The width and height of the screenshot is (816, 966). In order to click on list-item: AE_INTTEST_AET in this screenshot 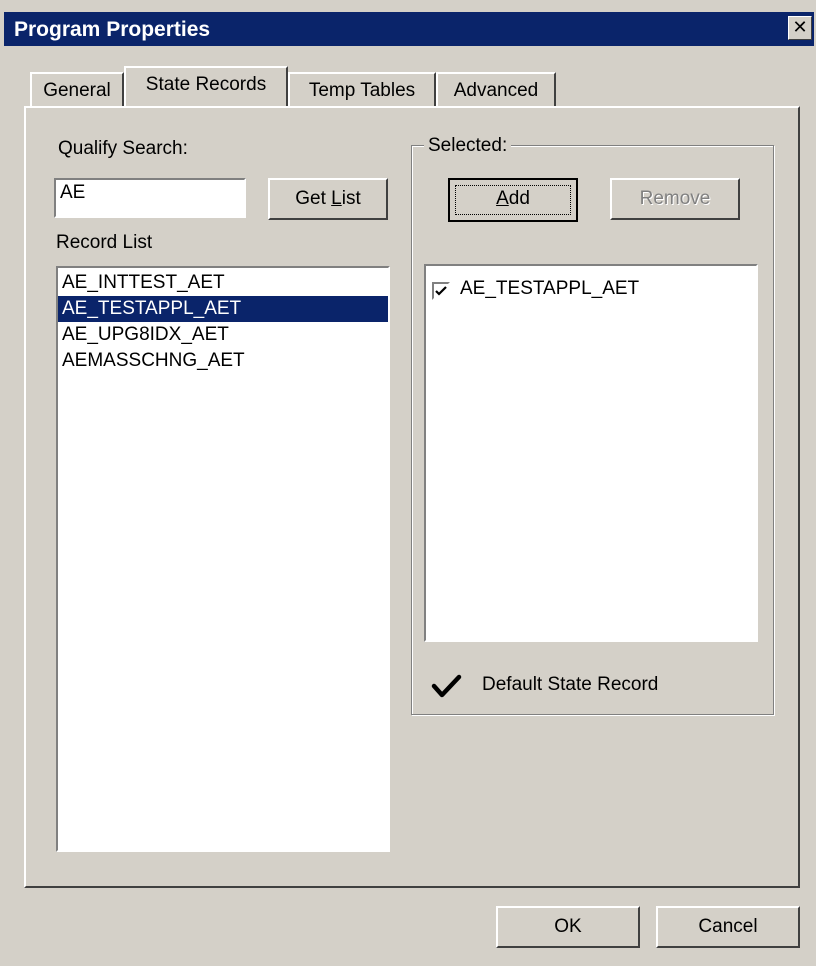, I will do `click(223, 283)`.